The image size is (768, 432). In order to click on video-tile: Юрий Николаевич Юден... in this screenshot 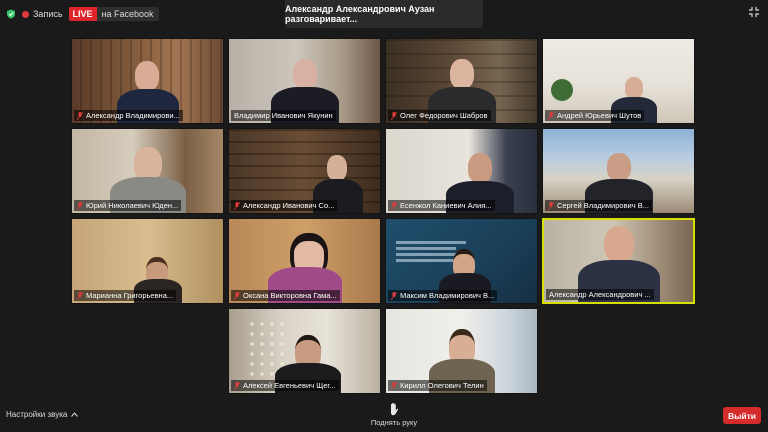, I will do `click(147, 171)`.